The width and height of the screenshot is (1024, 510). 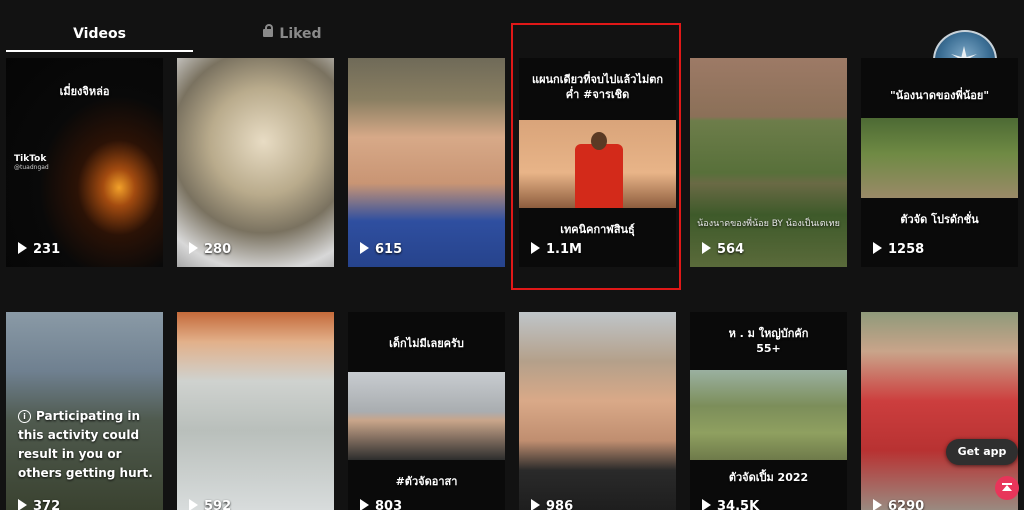 I want to click on video-caption: "น้องนาดของพี่น้อย", so click(x=939, y=95).